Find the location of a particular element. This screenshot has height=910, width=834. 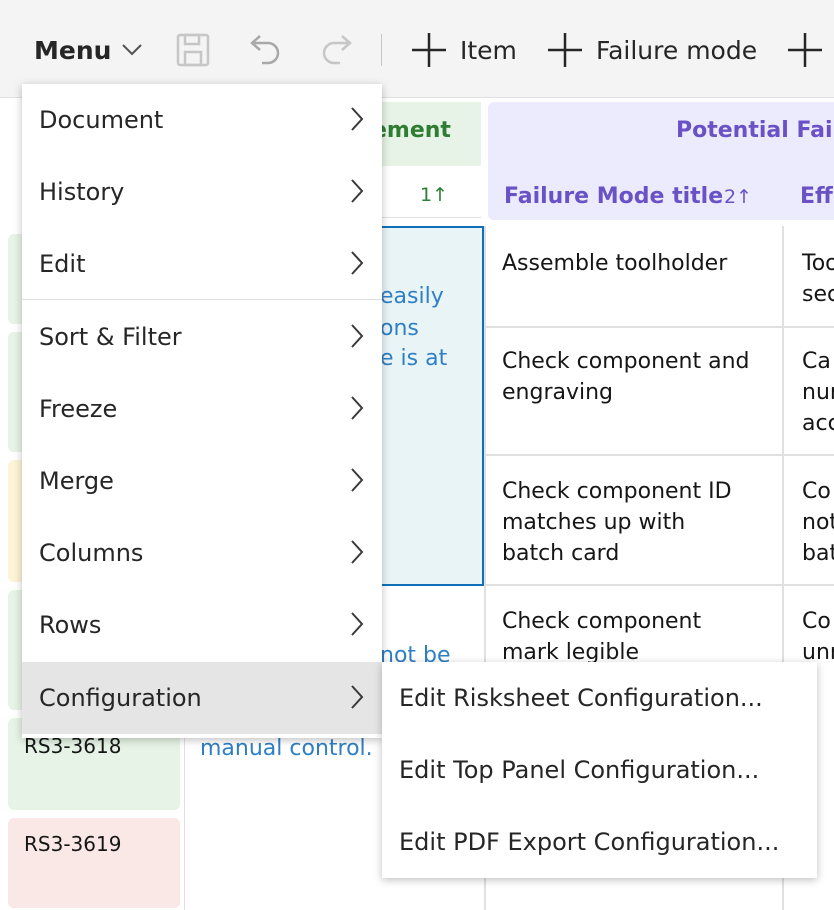

menu-button-label: Menu is located at coordinates (73, 50).